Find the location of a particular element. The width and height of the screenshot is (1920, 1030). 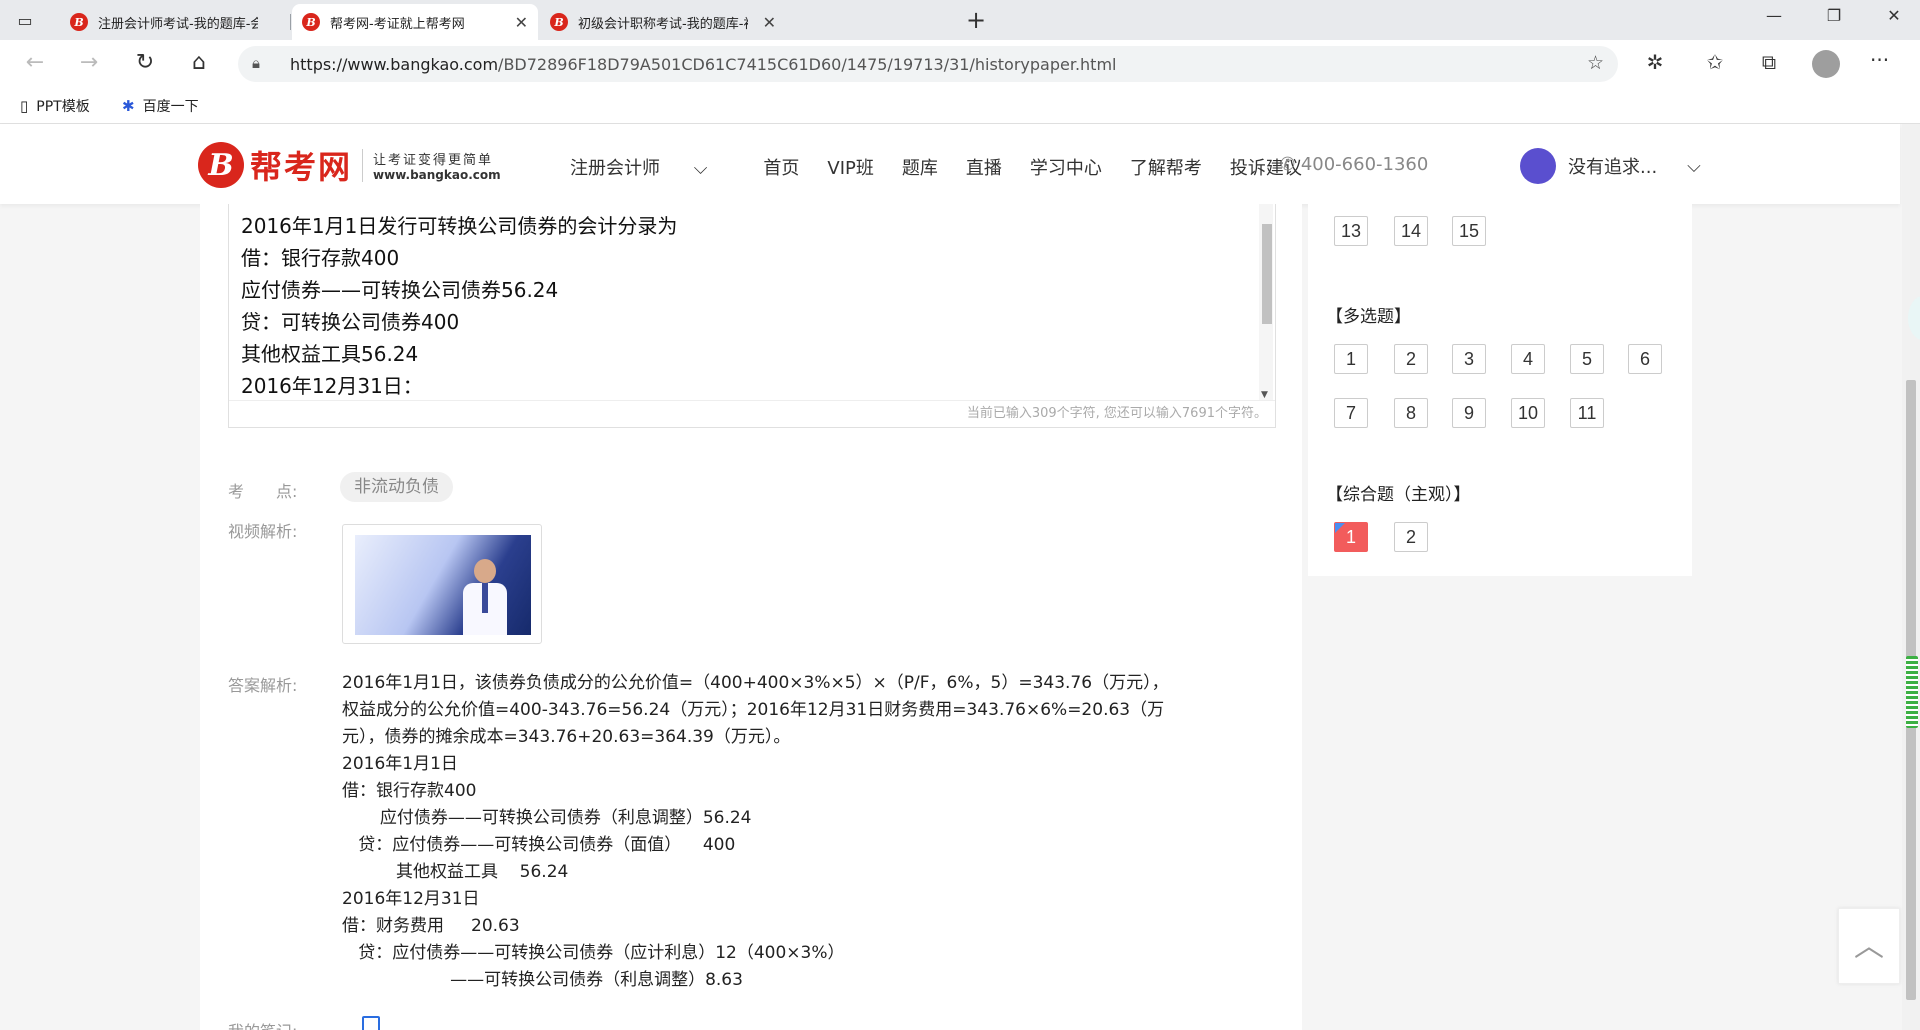

question-number-button: 9 is located at coordinates (1469, 413).